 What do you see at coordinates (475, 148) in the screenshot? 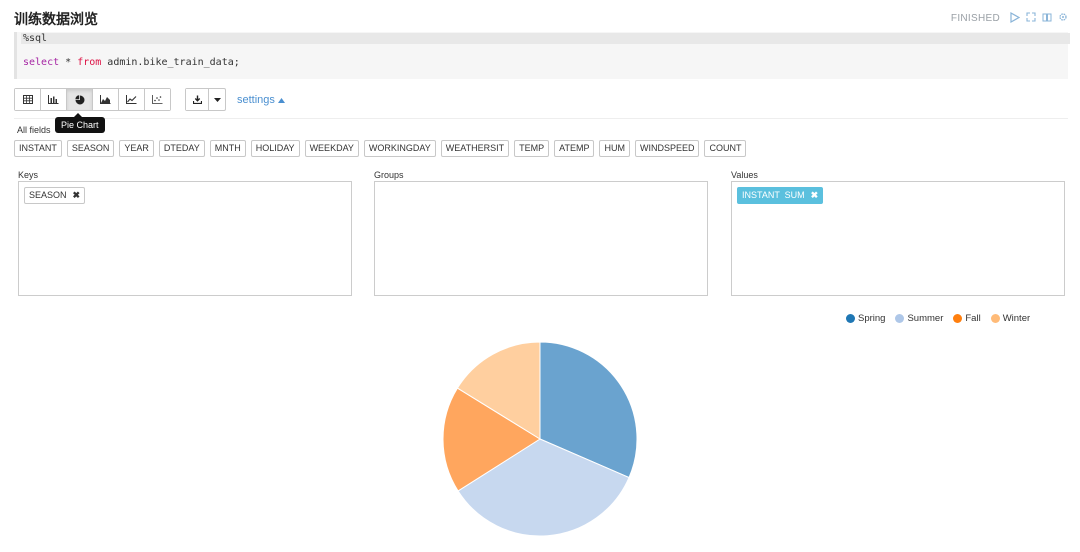
I see `field-chip: WEATHERSIT` at bounding box center [475, 148].